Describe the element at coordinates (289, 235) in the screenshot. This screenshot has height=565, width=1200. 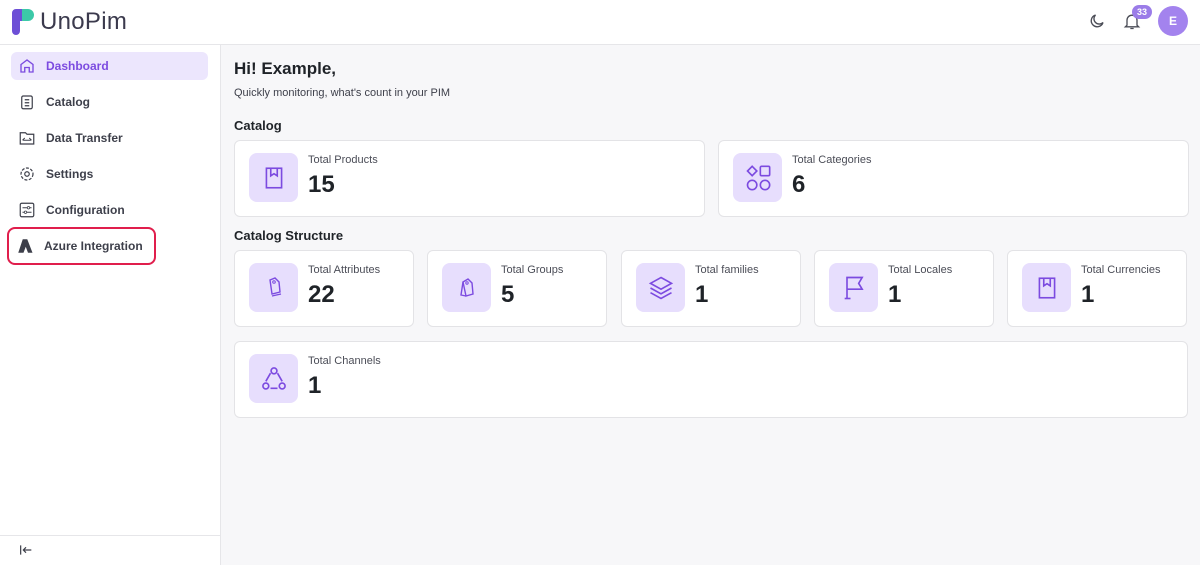
I see `catalog-structure-heading: Catalog Structure` at that location.